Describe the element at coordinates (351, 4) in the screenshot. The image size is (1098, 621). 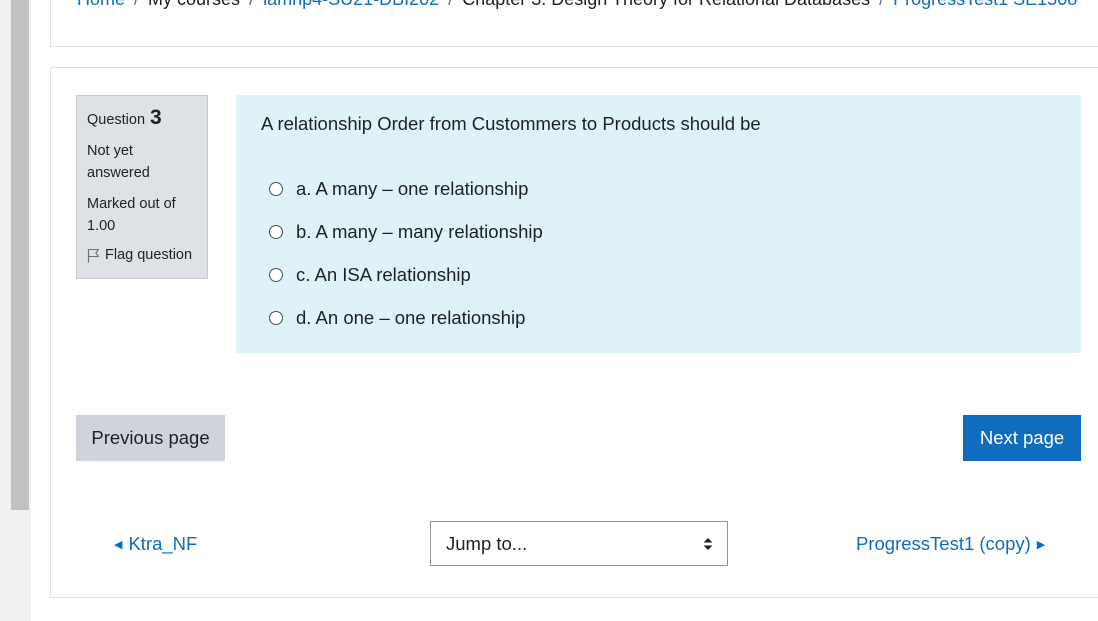
I see `breadcrumb-course: lamhp4-SU21-DBI202` at that location.